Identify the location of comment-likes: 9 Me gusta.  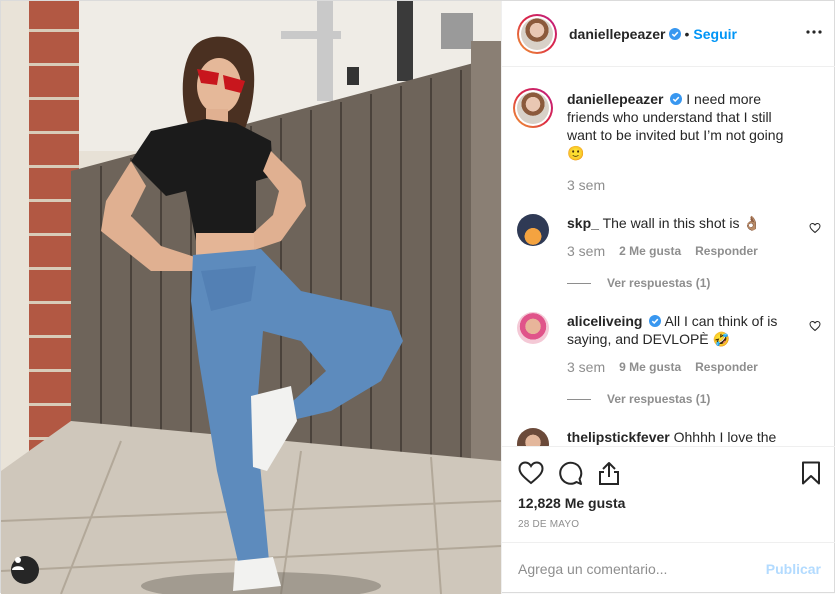
(650, 367).